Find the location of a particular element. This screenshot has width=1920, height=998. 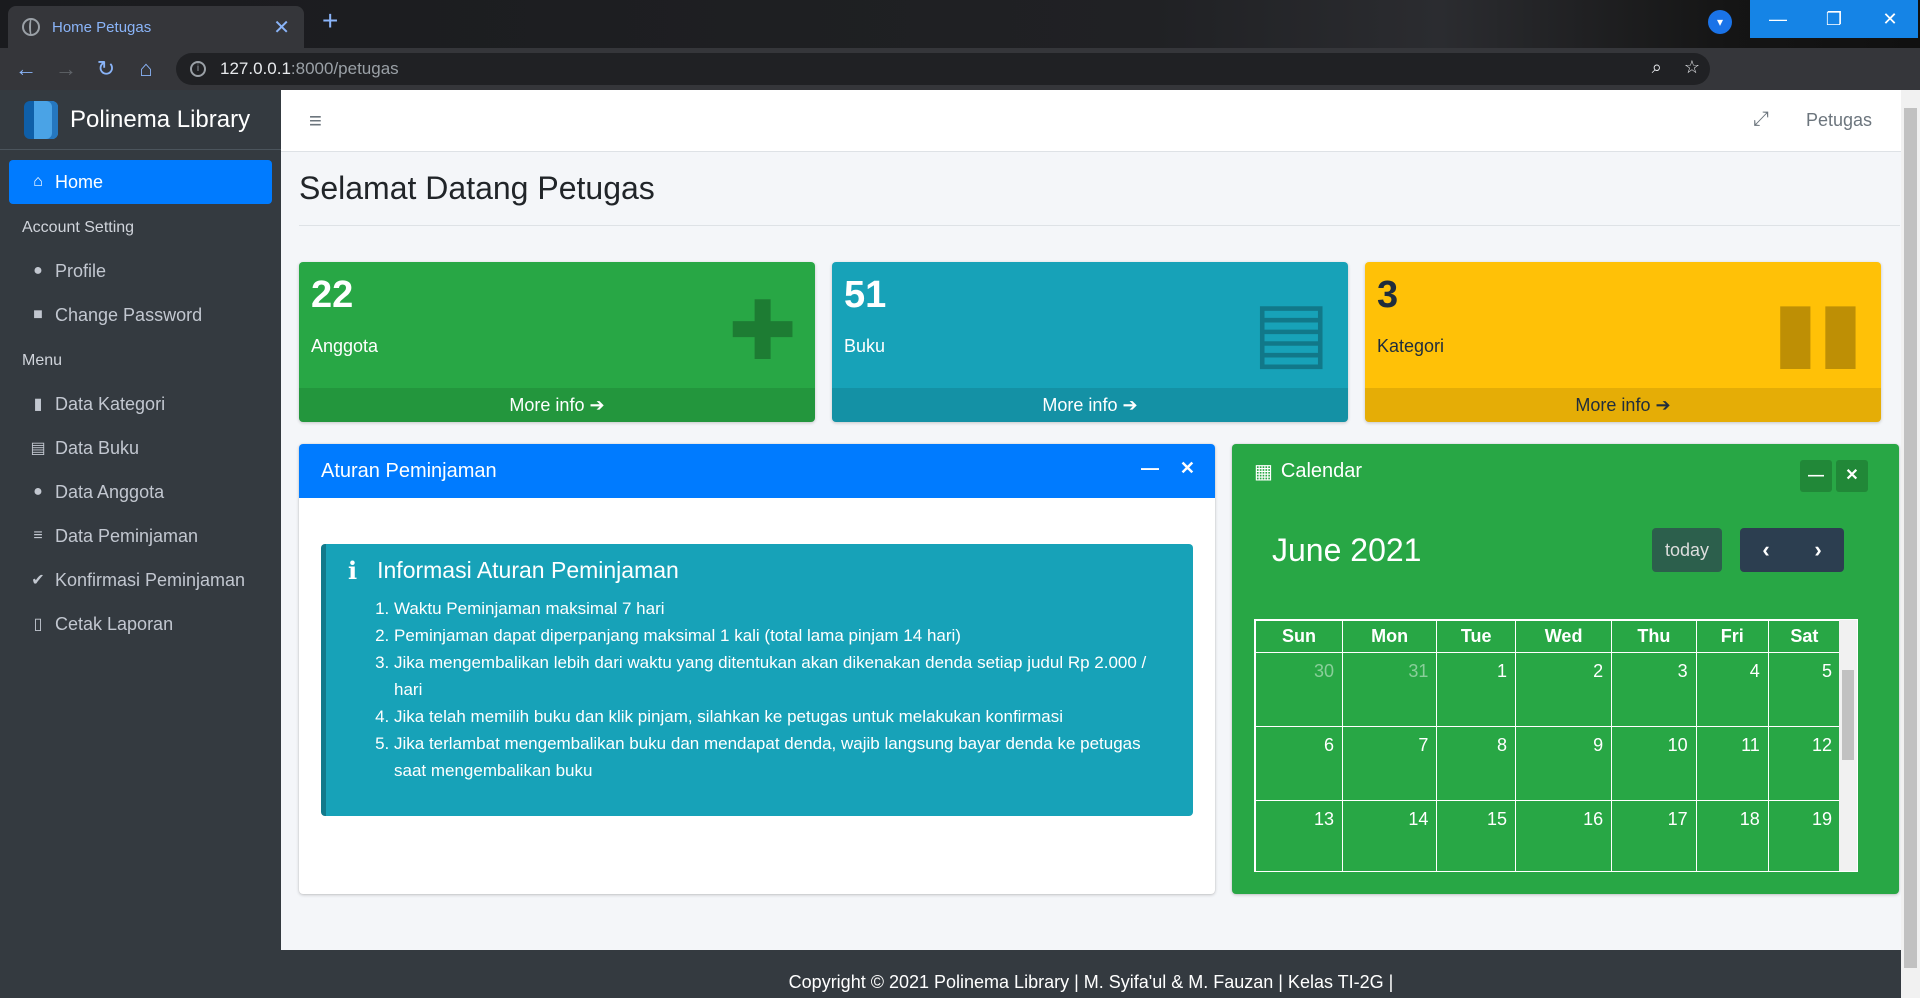

close-tab-icon: ✕ is located at coordinates (281, 27).